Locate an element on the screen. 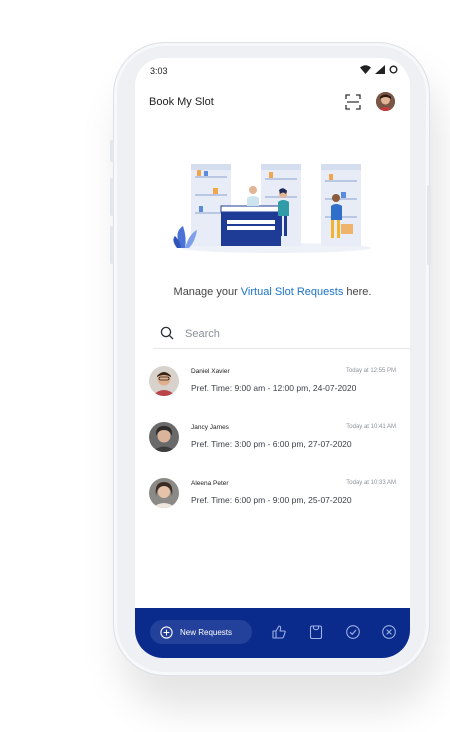 This screenshot has width=450, height=732. search-bar is located at coordinates (281, 334).